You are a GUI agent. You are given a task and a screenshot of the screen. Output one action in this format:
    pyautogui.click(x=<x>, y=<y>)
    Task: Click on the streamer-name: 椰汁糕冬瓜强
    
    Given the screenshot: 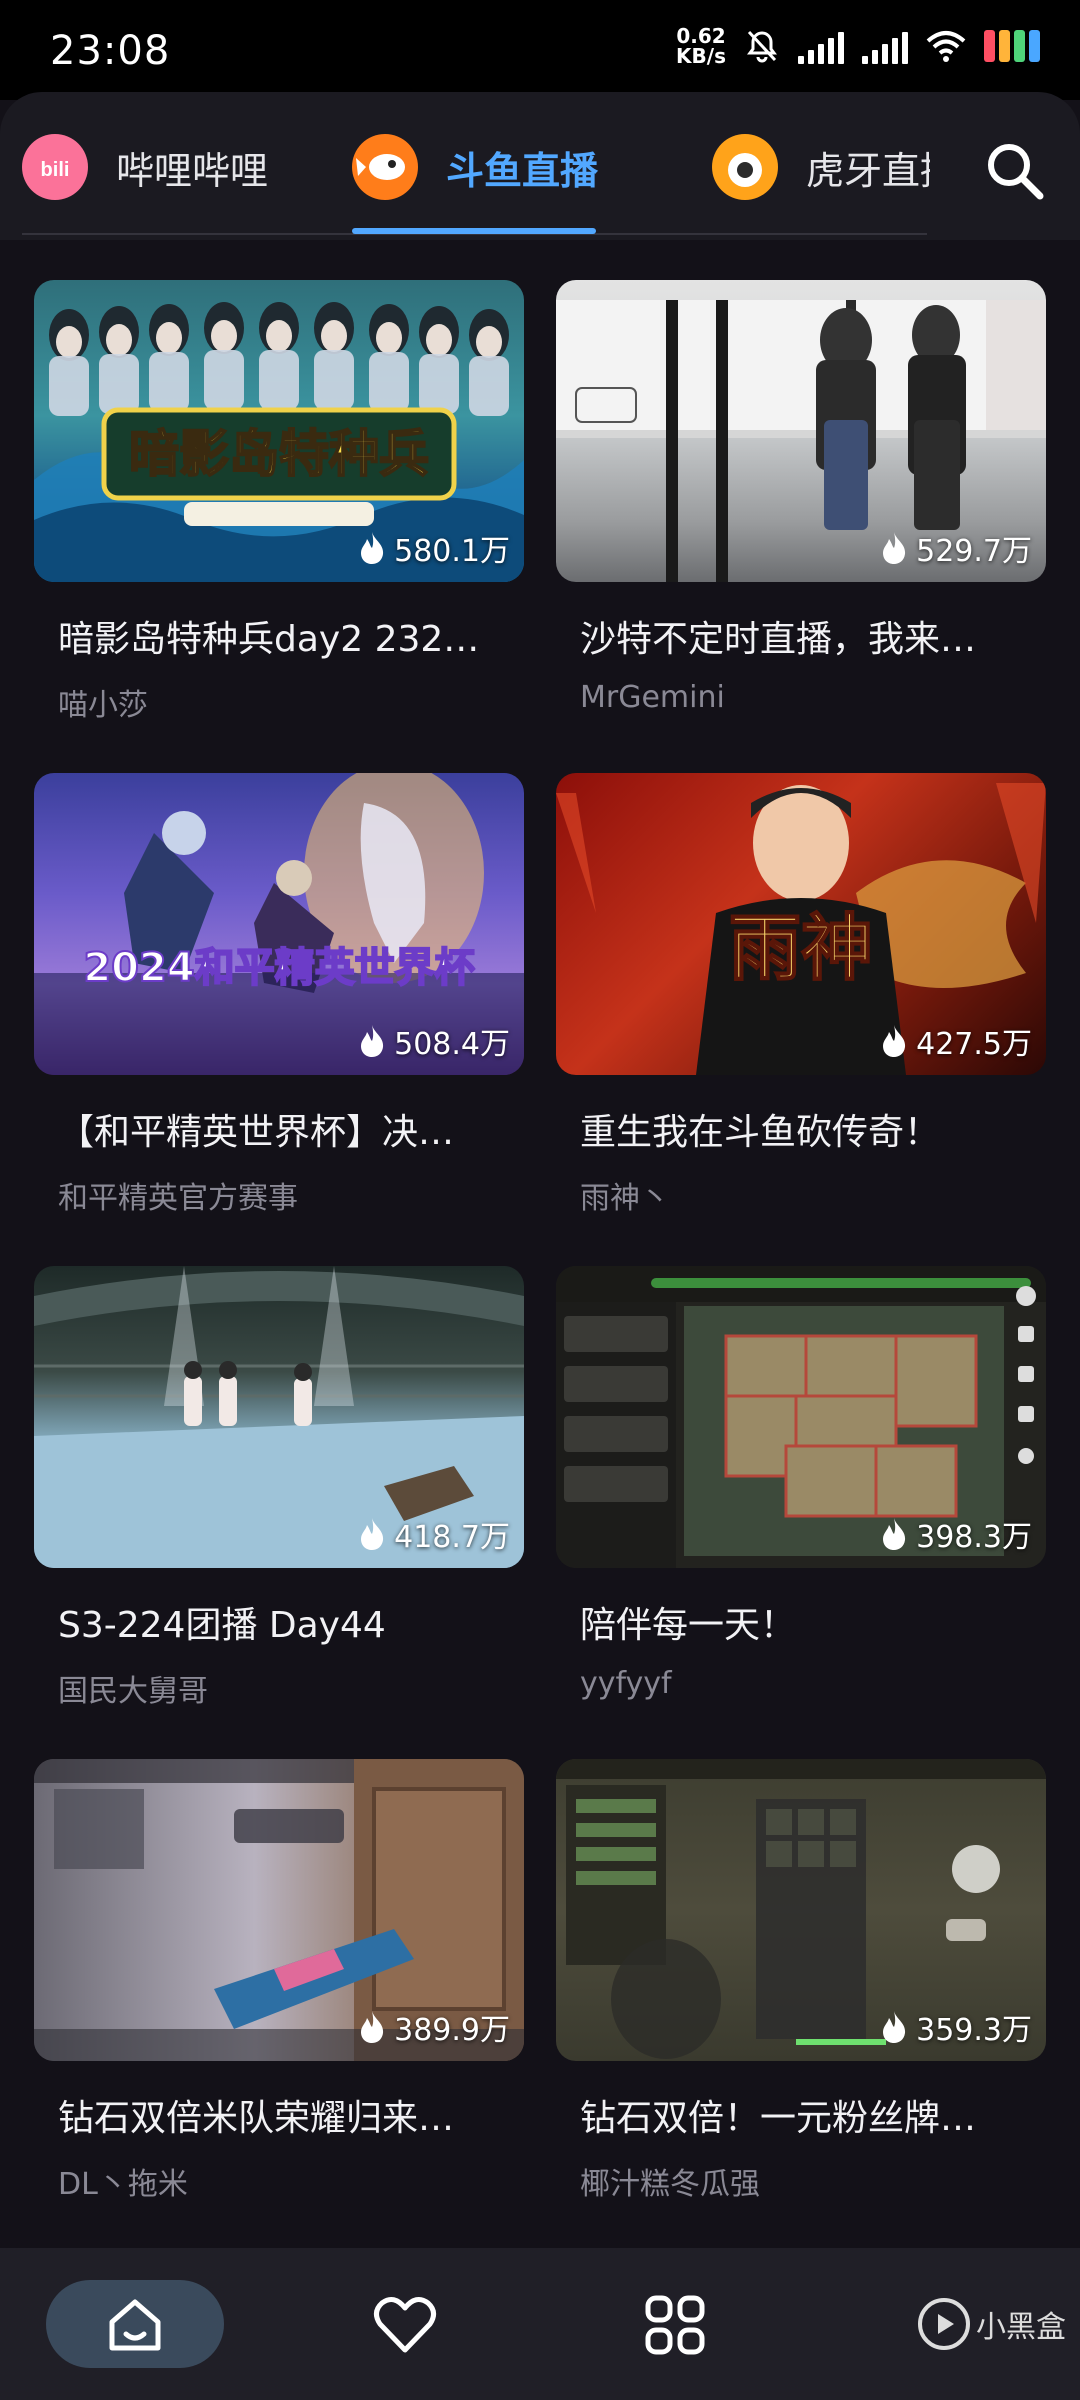 What is the action you would take?
    pyautogui.click(x=670, y=2184)
    